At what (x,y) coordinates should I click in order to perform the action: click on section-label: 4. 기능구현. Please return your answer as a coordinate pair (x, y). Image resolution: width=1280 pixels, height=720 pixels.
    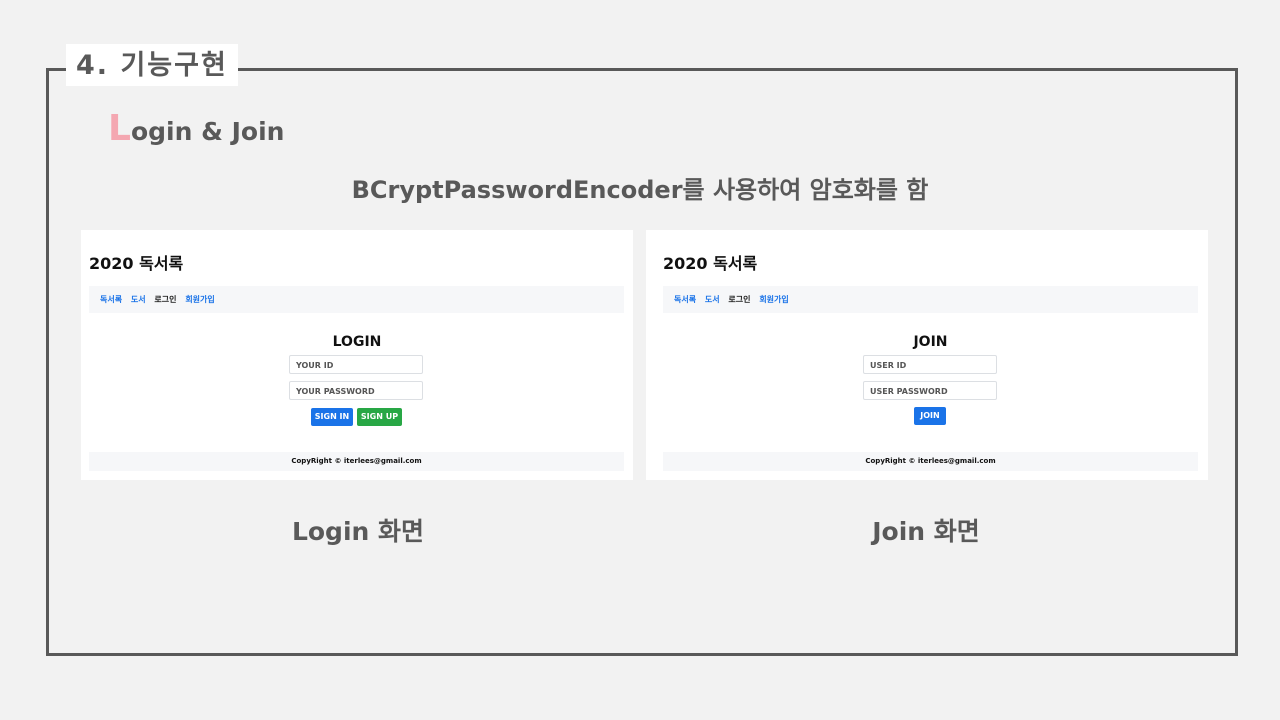
    Looking at the image, I should click on (152, 65).